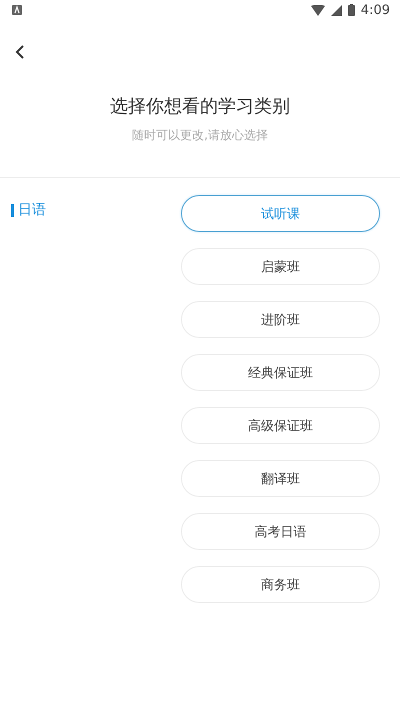 The width and height of the screenshot is (400, 710). Describe the element at coordinates (200, 135) in the screenshot. I see `page-subtitle: 随时可以更改,请放心选择` at that location.